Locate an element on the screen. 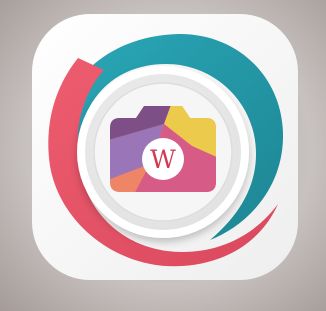 The image size is (326, 311). monogram-letter: W is located at coordinates (163, 159).